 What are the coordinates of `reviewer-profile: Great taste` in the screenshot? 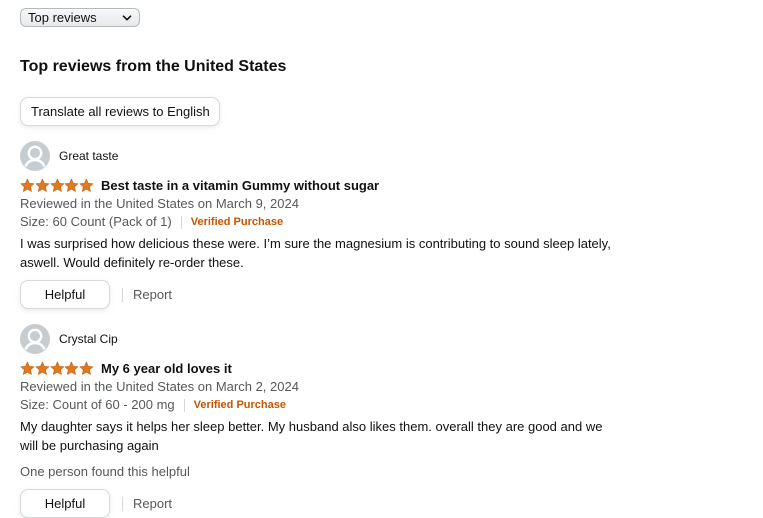 It's located at (330, 156).